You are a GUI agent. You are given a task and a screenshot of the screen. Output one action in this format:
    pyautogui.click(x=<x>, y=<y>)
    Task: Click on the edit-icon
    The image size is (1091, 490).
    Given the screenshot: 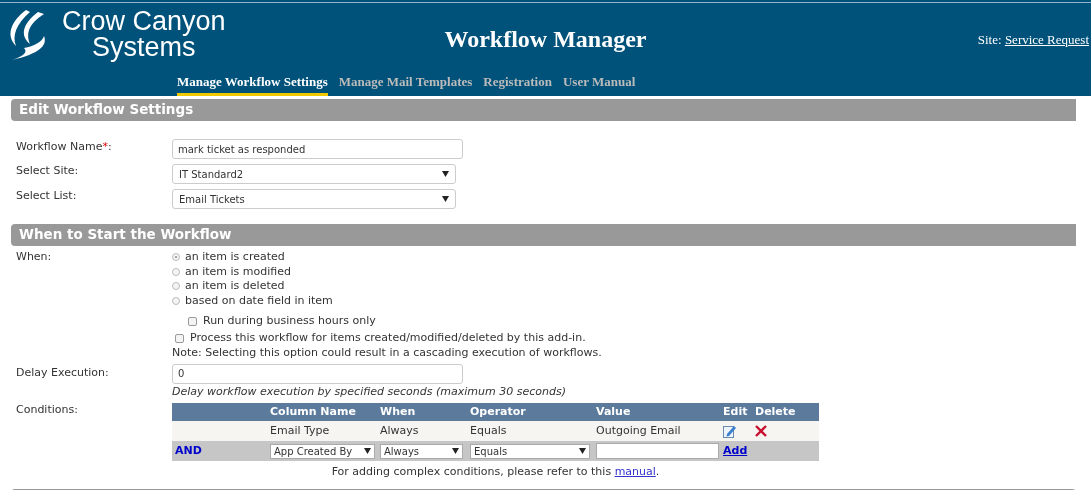 What is the action you would take?
    pyautogui.click(x=729, y=431)
    